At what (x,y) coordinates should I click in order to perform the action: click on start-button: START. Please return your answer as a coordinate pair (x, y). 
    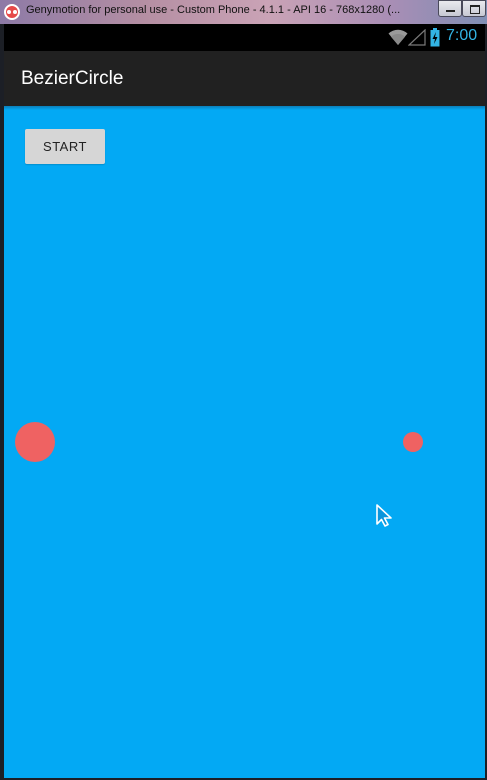
    Looking at the image, I should click on (65, 146).